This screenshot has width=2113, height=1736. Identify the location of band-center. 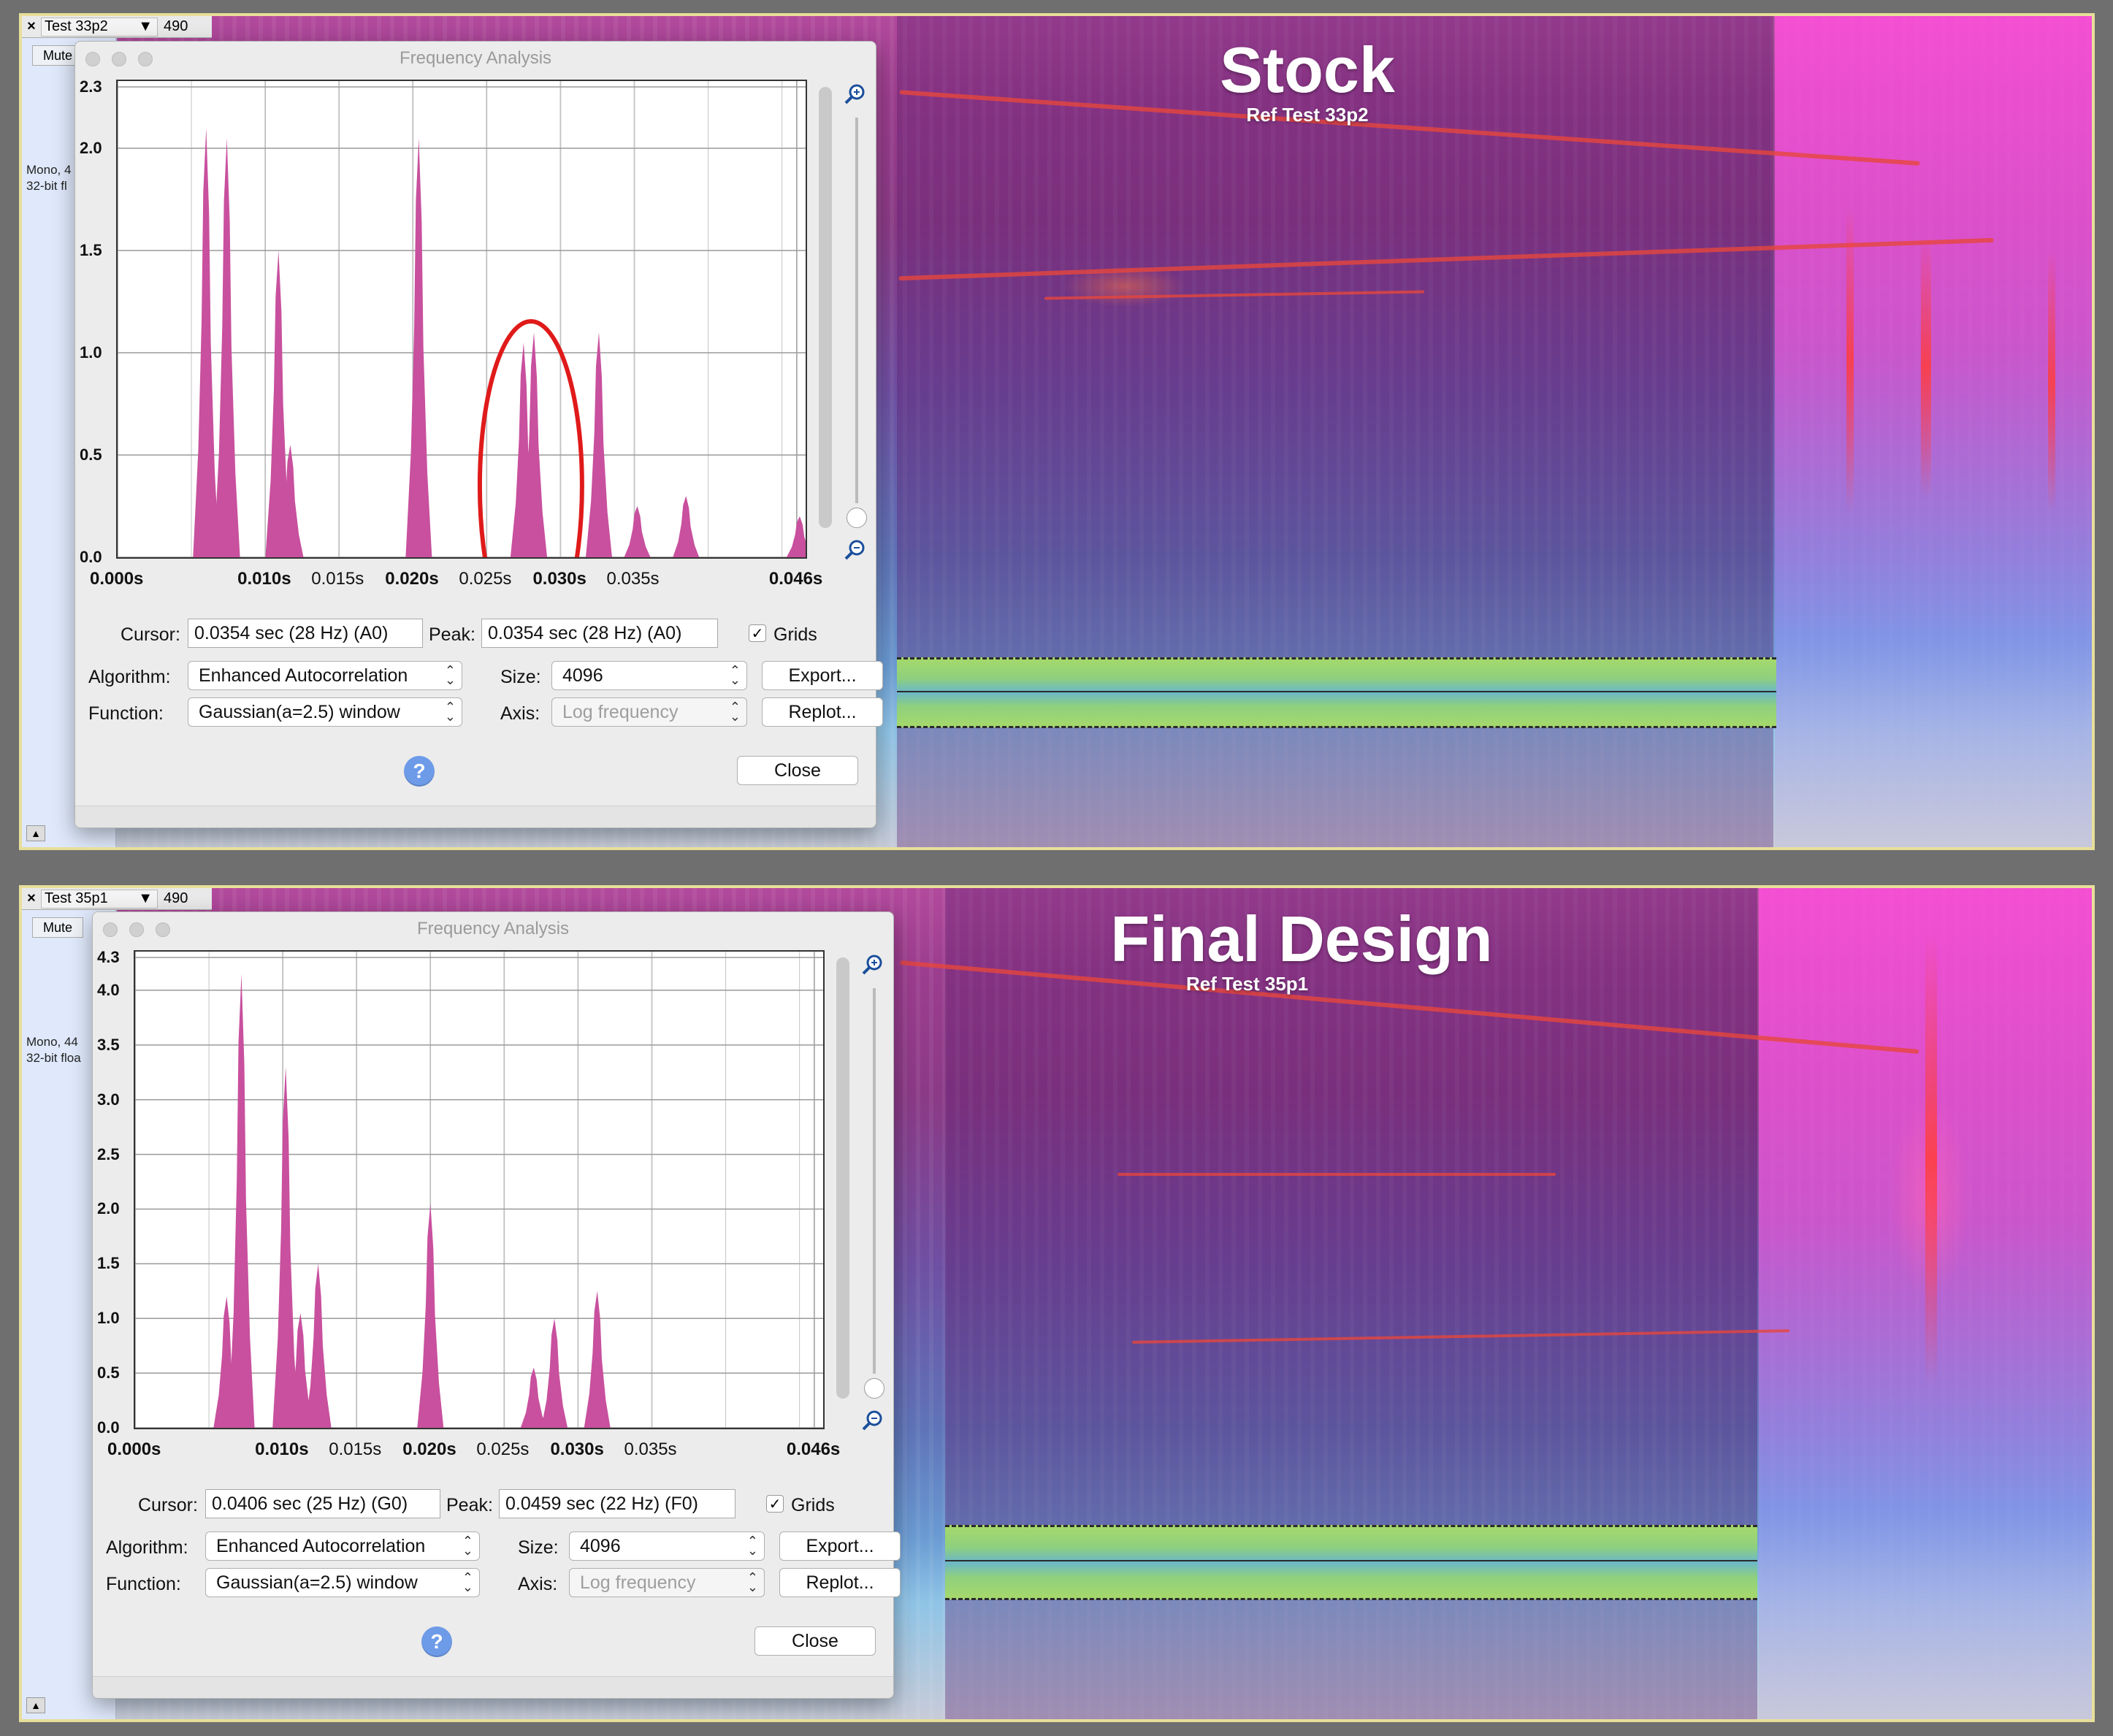
(1336, 691).